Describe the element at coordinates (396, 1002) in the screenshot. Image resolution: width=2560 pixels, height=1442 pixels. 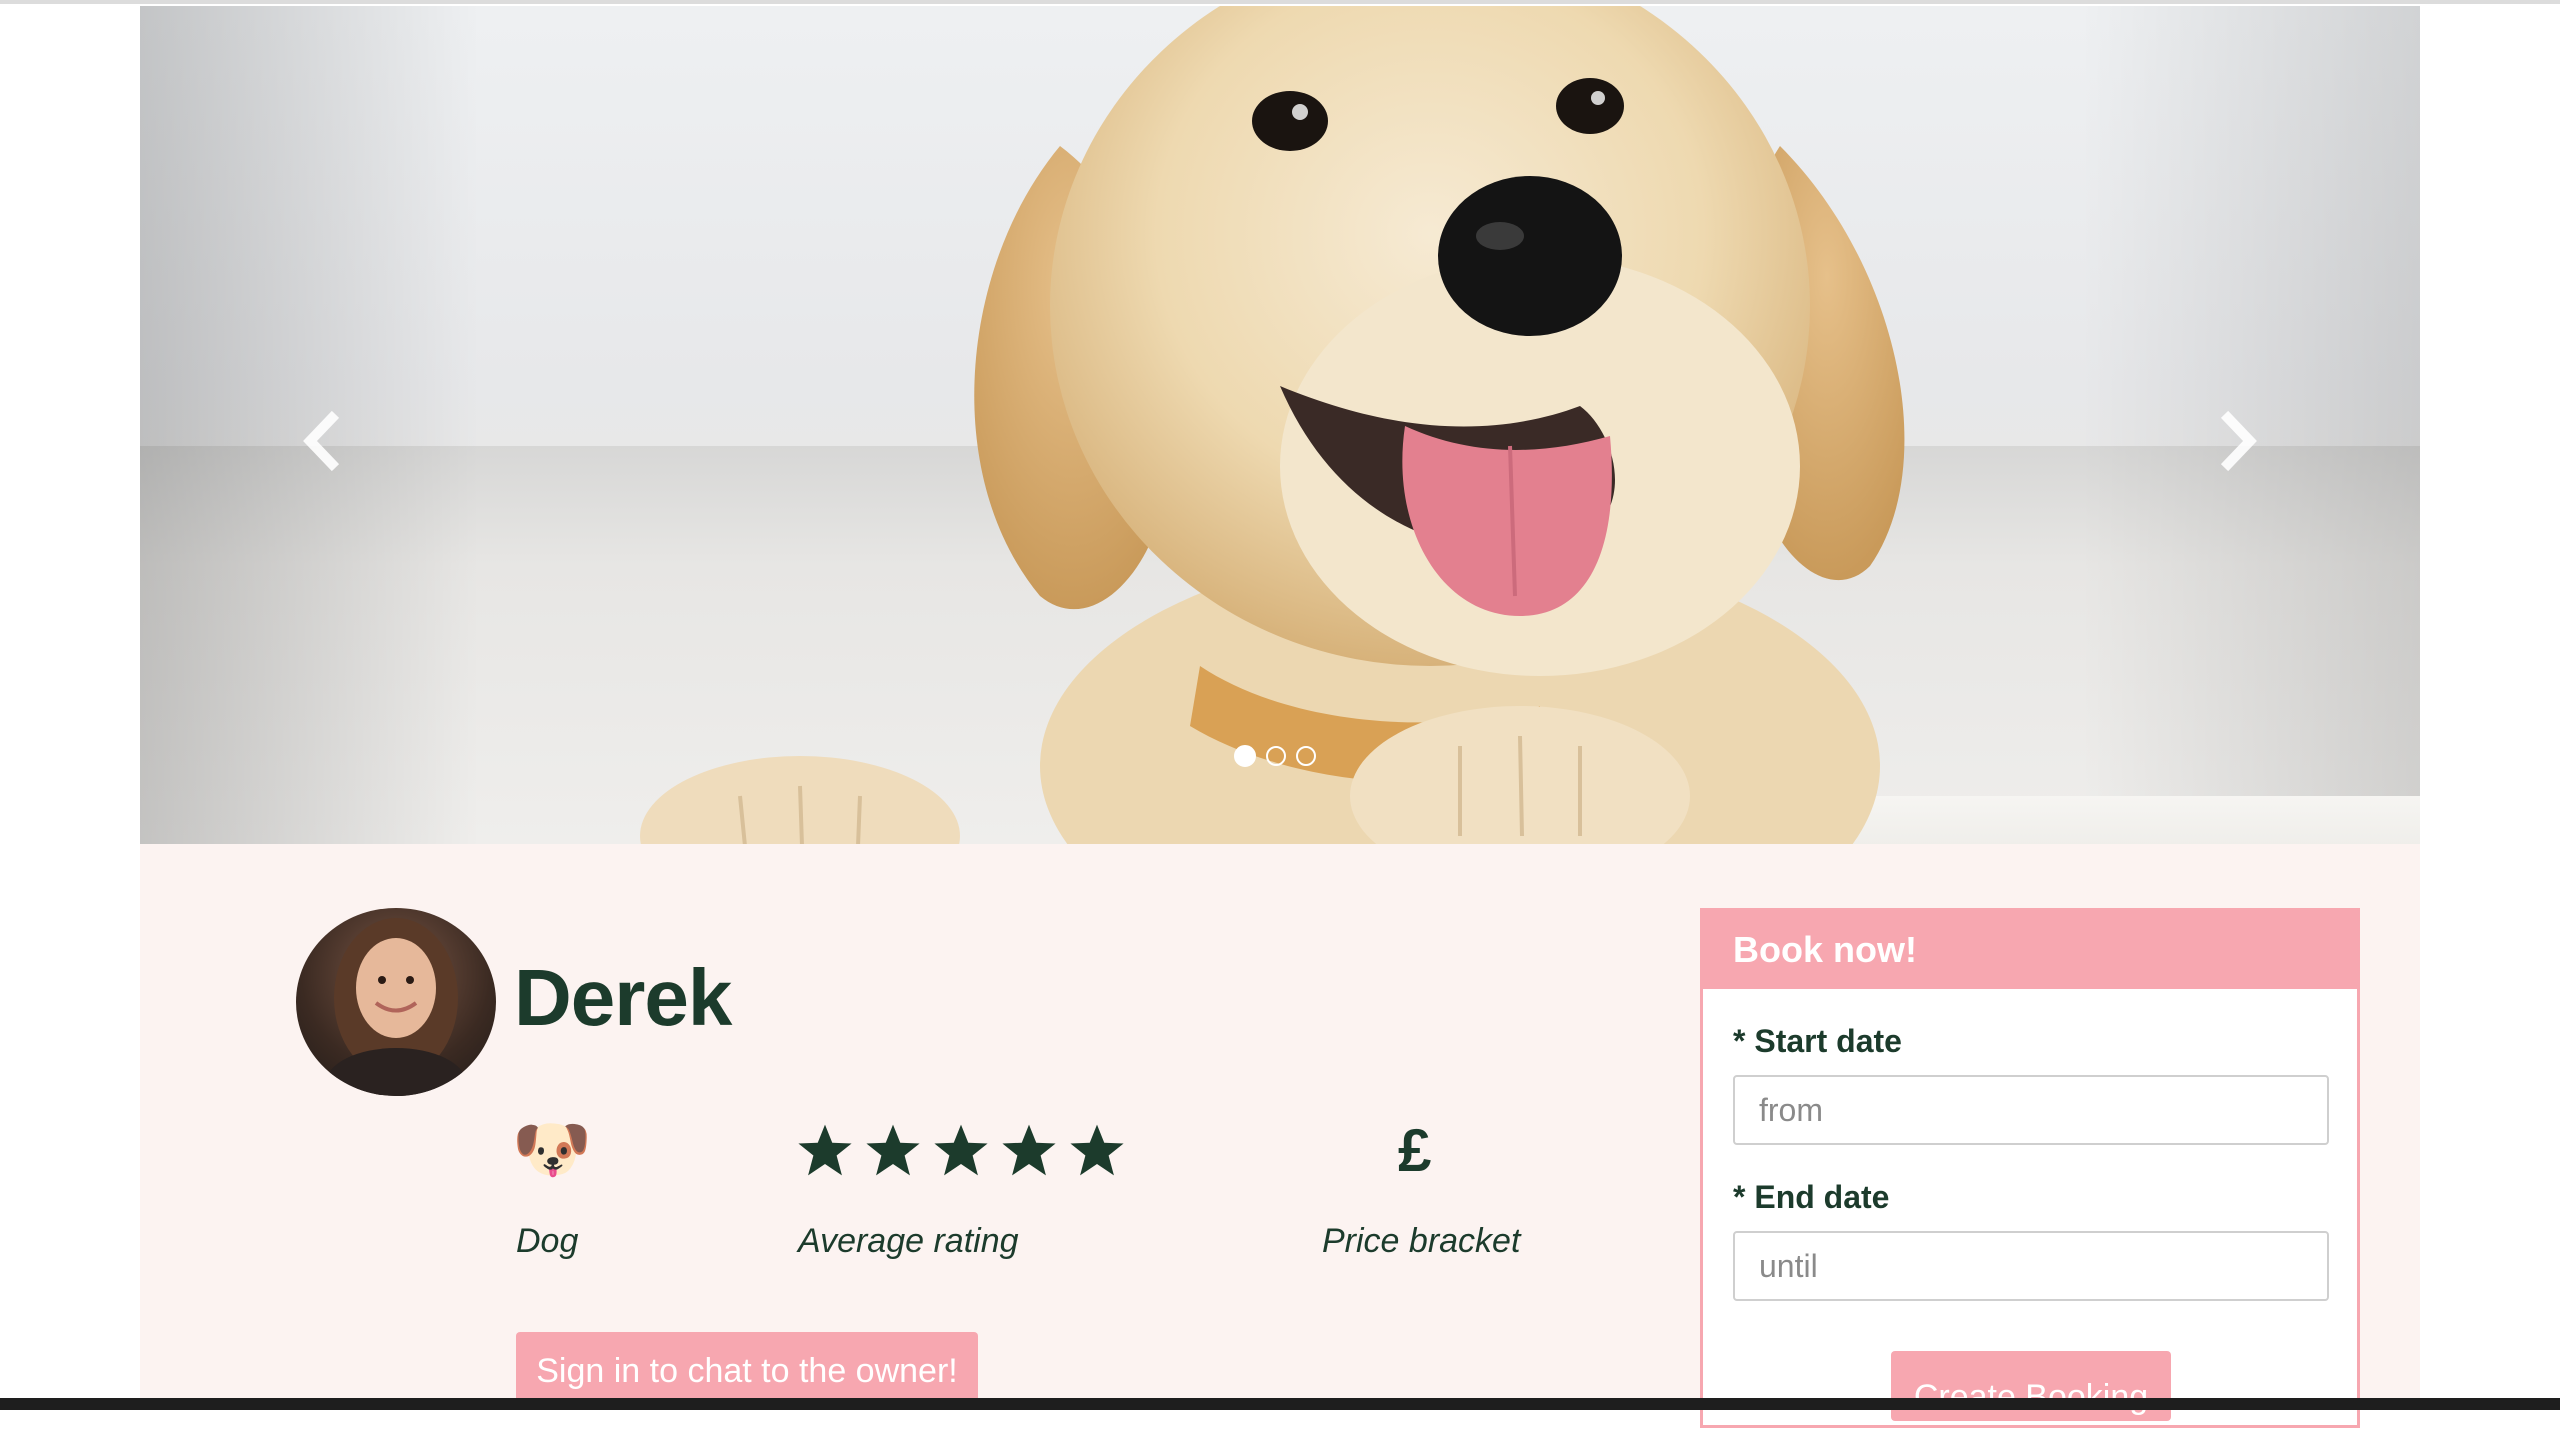
I see `owner-avatar` at that location.